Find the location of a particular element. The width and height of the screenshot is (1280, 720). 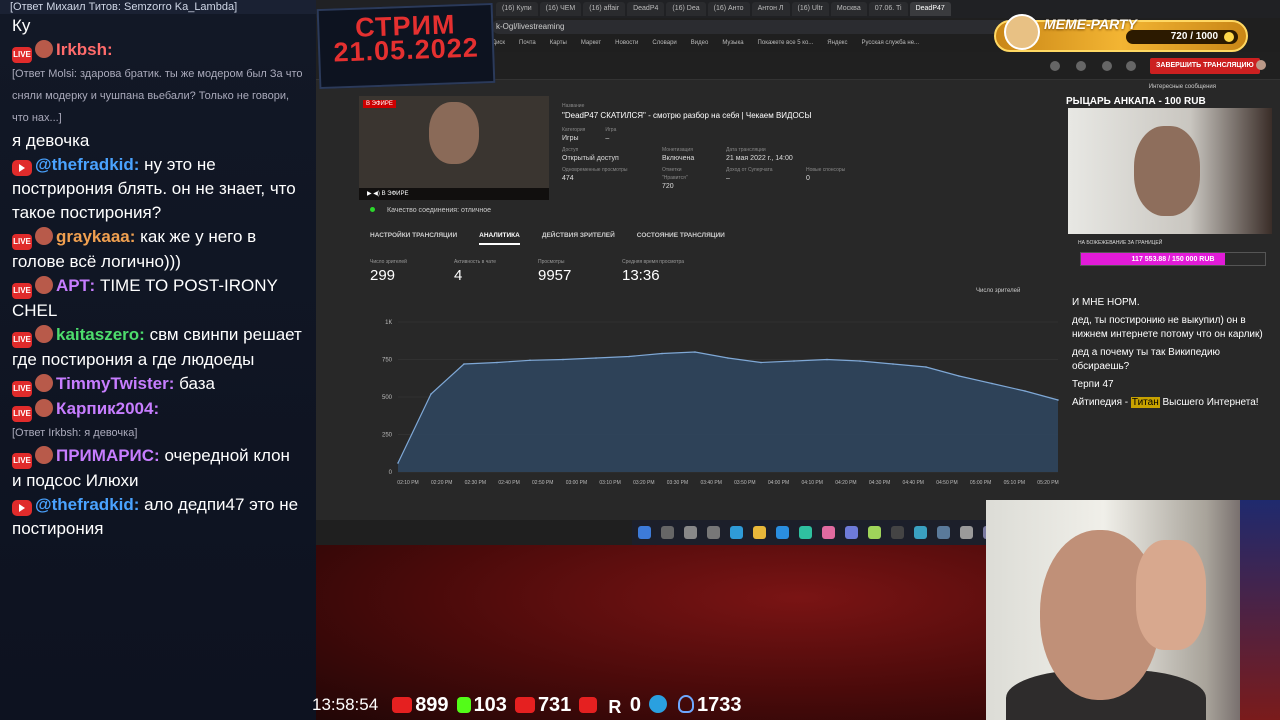

bookmark-item: Видео is located at coordinates (700, 43).